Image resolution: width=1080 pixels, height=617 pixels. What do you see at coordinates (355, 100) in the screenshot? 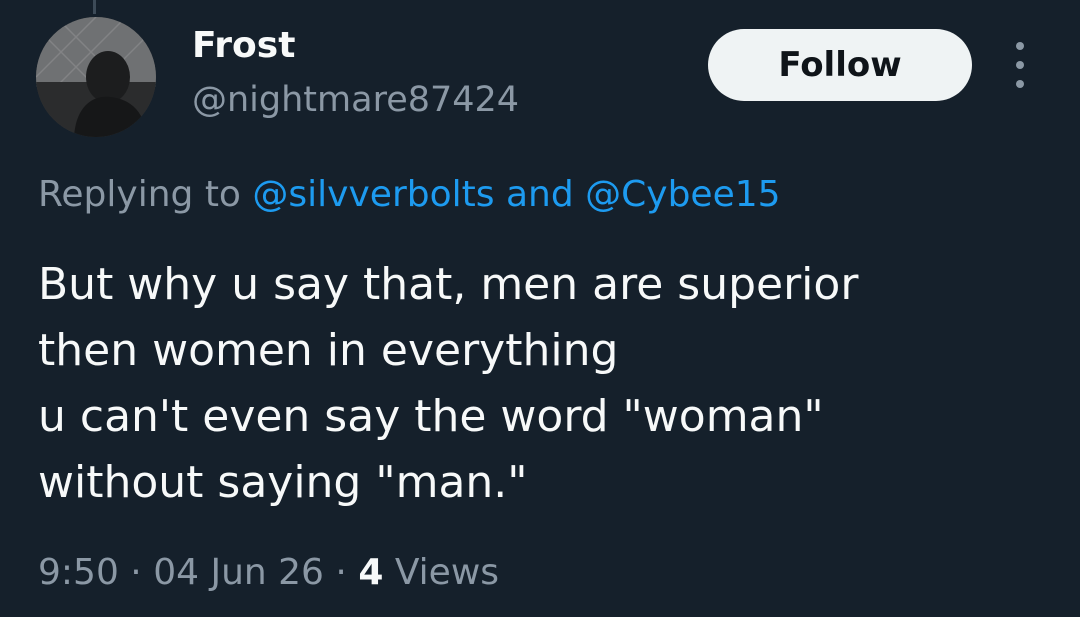
I see `author-handle: @nightmare87424` at bounding box center [355, 100].